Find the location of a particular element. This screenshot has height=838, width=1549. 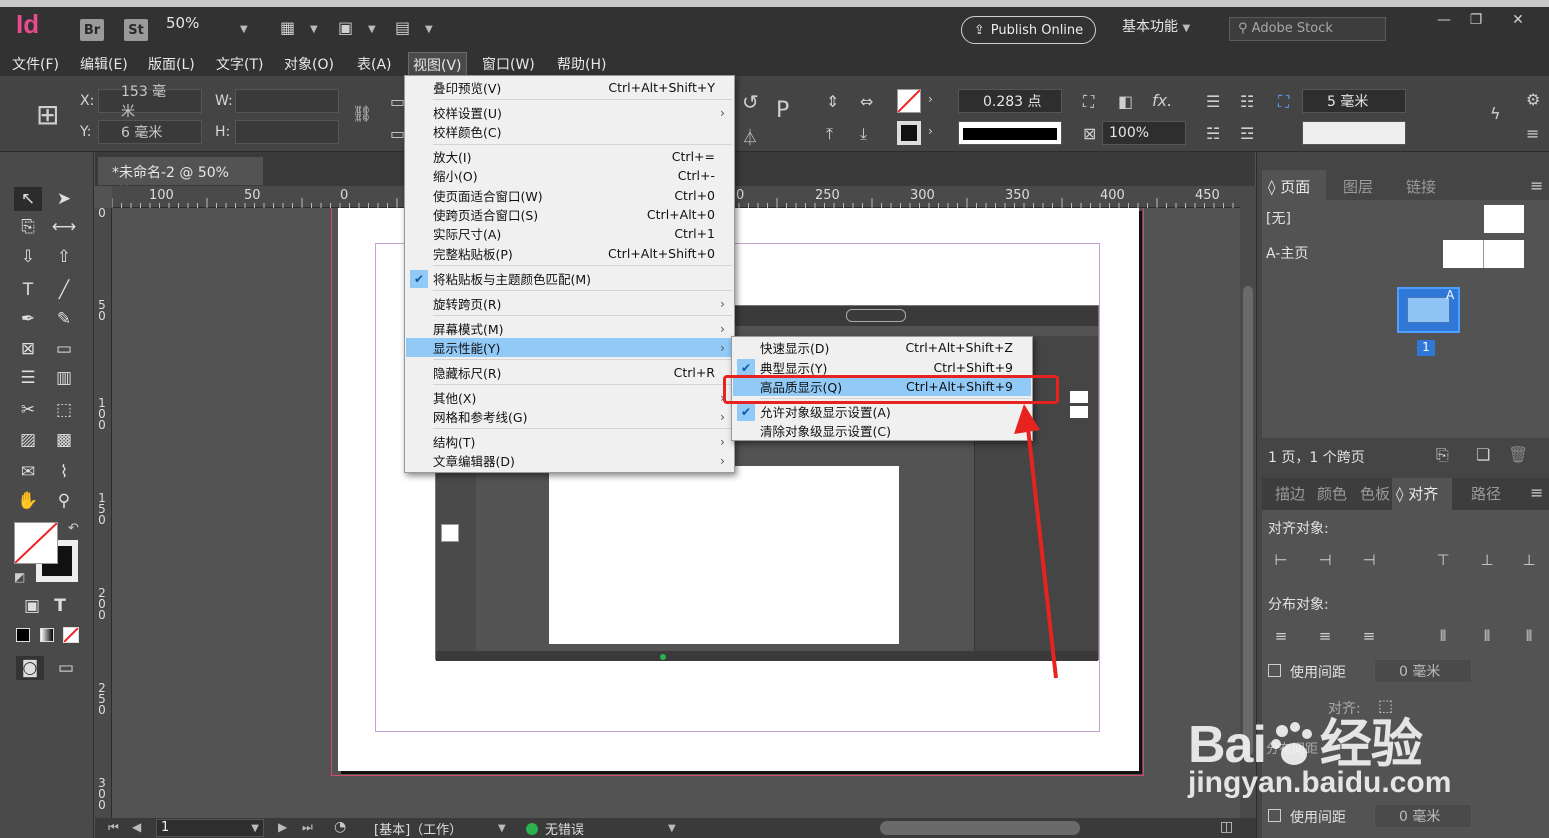

close-icon: ✕ is located at coordinates (1518, 21).